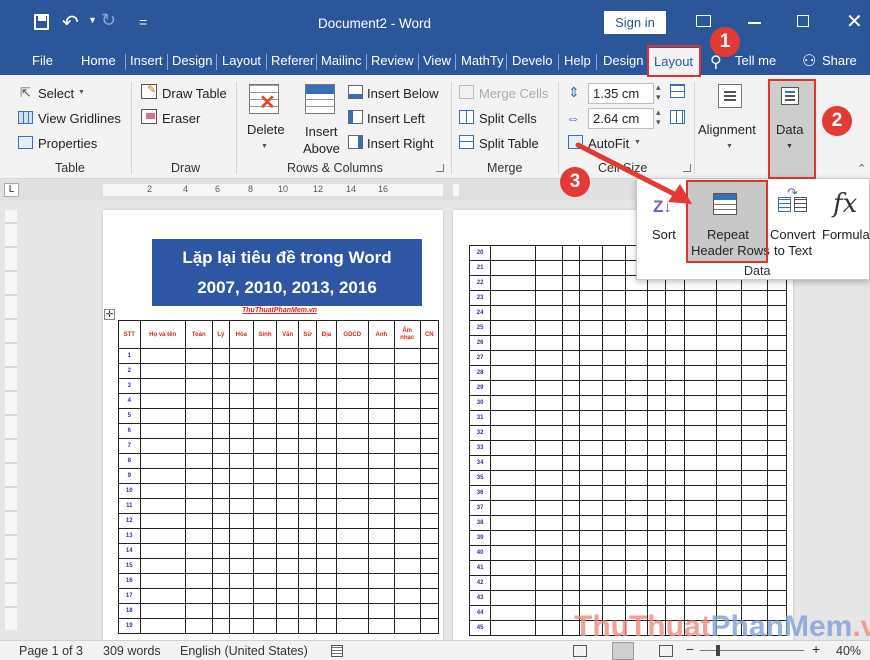 The width and height of the screenshot is (870, 660). Describe the element at coordinates (480, 313) in the screenshot. I see `row-number-cell: 24` at that location.